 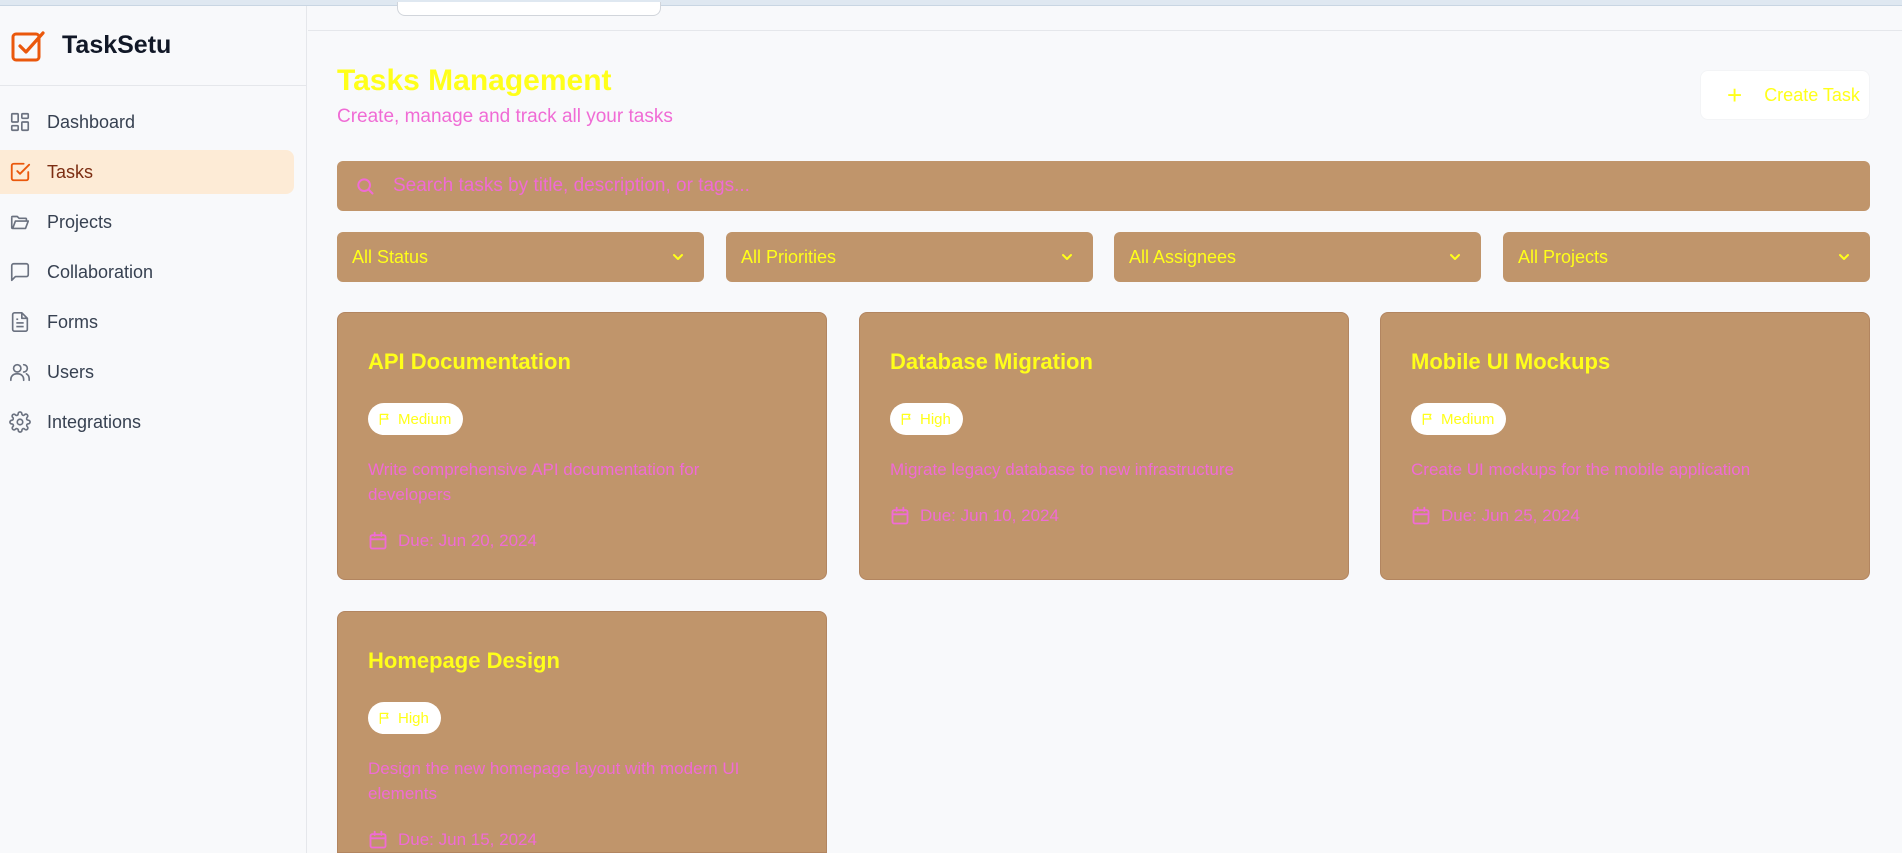 What do you see at coordinates (147, 172) in the screenshot?
I see `sidebar-item-tasks: Tasks` at bounding box center [147, 172].